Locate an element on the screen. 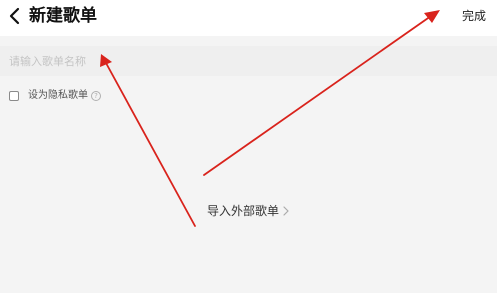 This screenshot has height=293, width=497. top-bar: 新建歌单 完成 is located at coordinates (248, 18).